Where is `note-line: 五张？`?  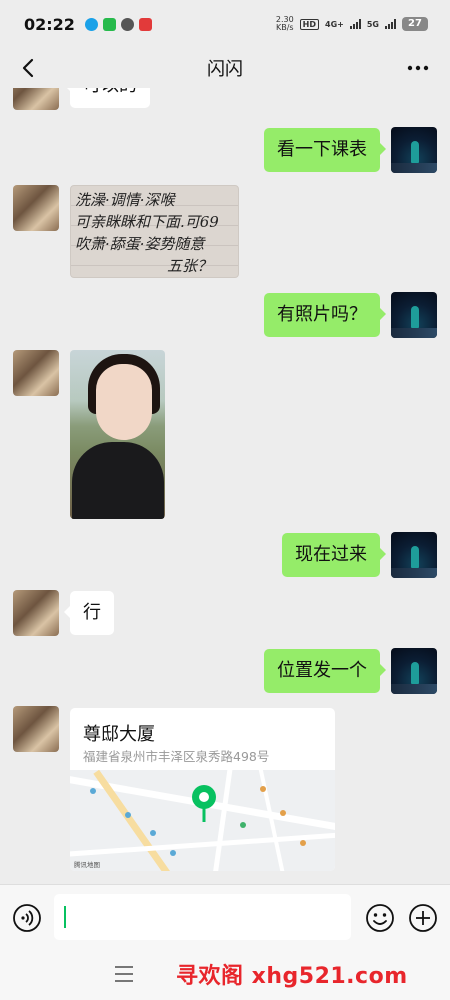
note-line: 五张？ is located at coordinates (190, 266).